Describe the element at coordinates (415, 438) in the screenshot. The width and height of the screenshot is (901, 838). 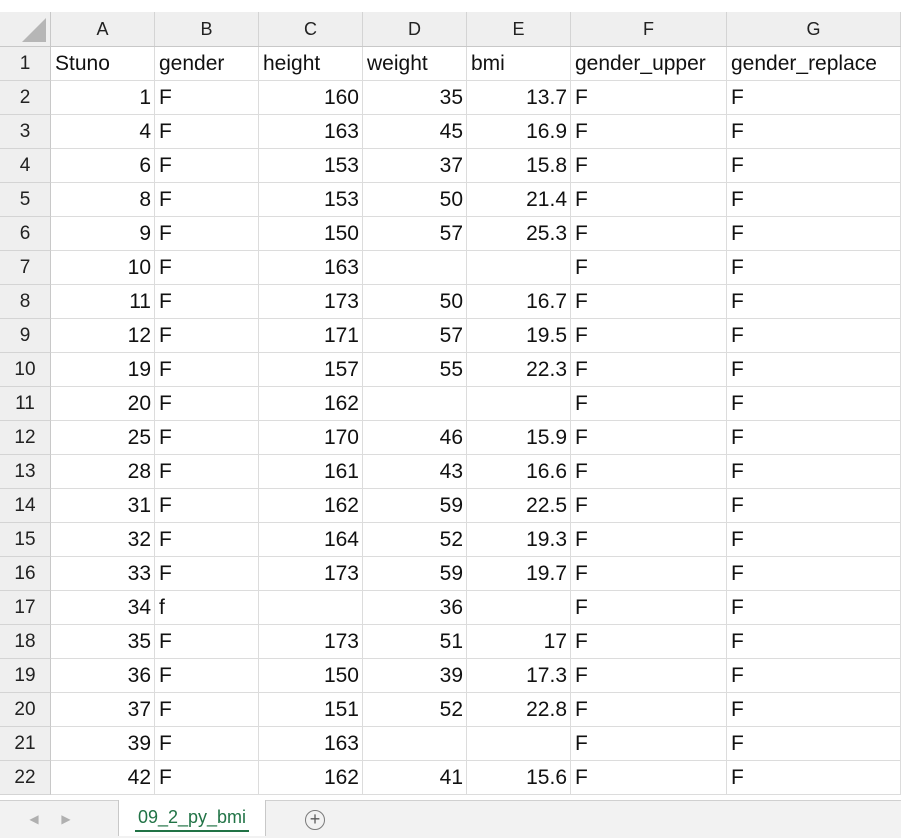
I see `cell-weight: 46` at that location.